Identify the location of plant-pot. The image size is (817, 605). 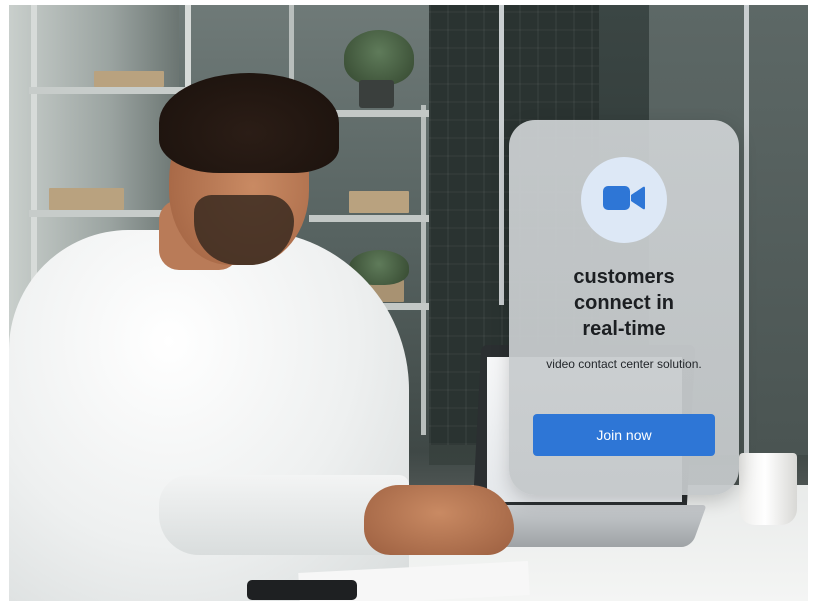
(376, 94).